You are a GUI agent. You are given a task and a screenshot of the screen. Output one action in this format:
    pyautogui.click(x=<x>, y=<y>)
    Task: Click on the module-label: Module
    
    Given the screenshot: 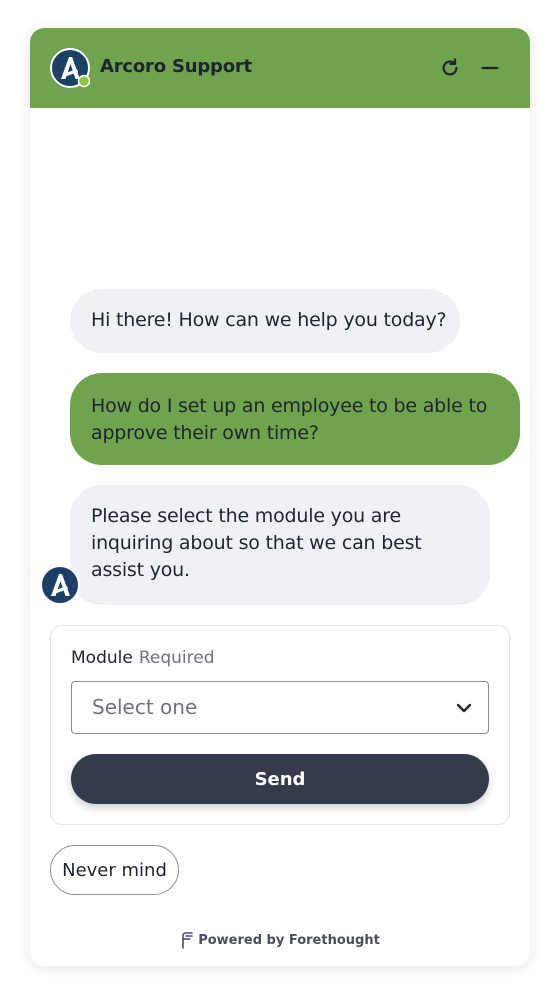 What is the action you would take?
    pyautogui.click(x=102, y=658)
    